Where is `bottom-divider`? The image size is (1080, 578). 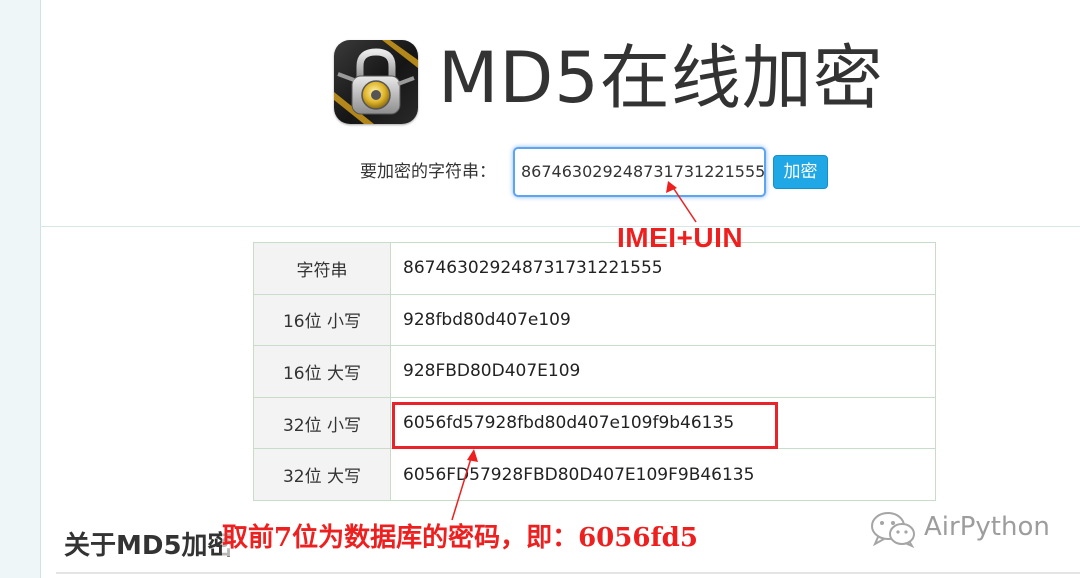
bottom-divider is located at coordinates (568, 573).